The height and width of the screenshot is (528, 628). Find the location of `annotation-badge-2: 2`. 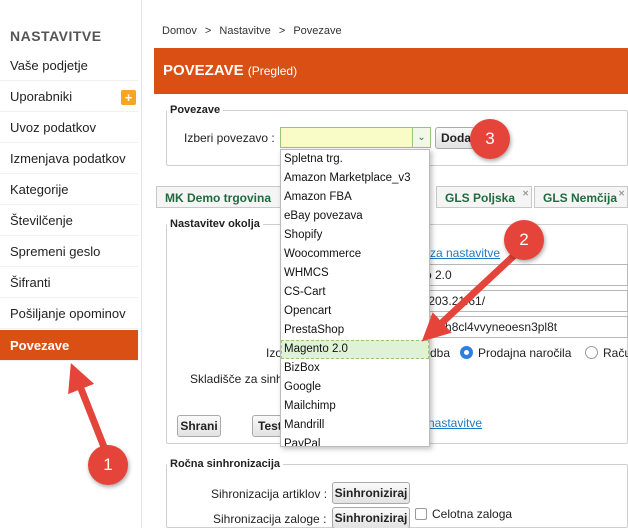

annotation-badge-2: 2 is located at coordinates (524, 240).